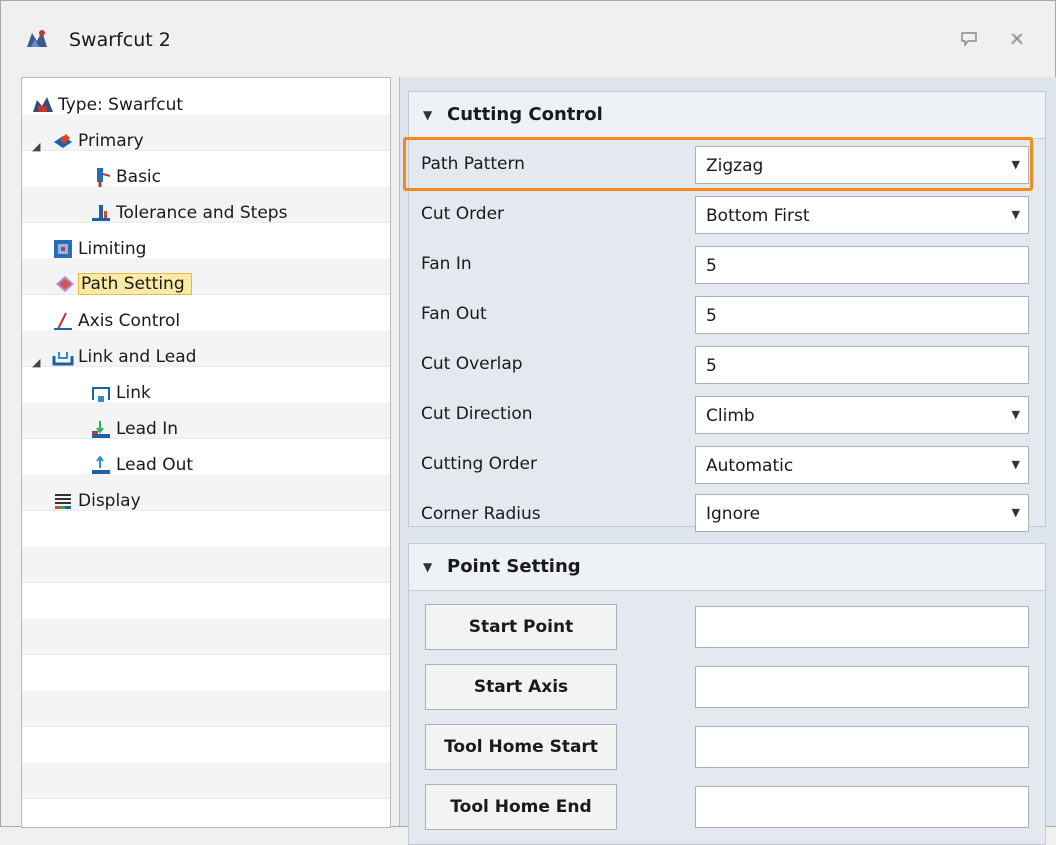 This screenshot has height=845, width=1056. I want to click on comment-pin-icon, so click(969, 40).